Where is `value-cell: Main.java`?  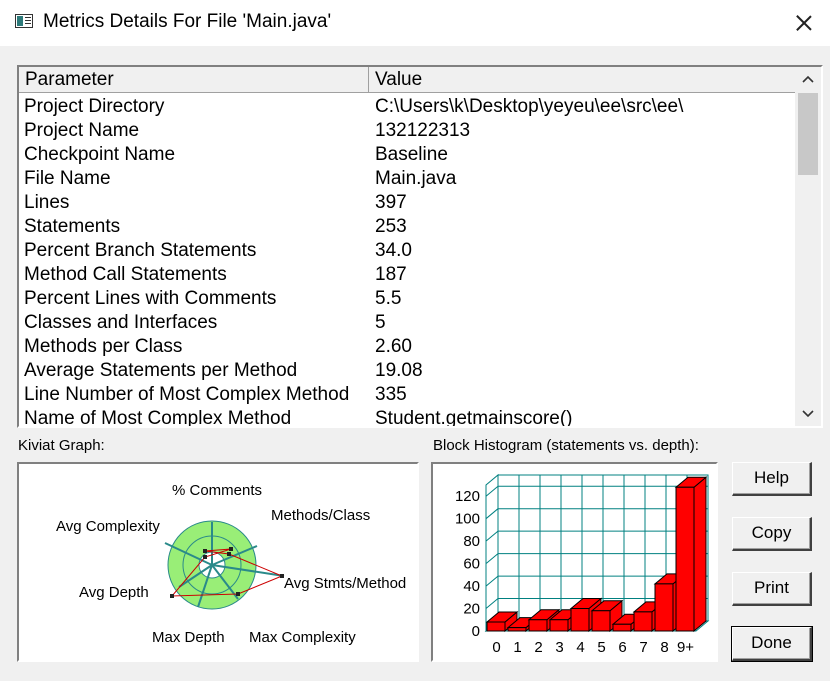
value-cell: Main.java is located at coordinates (416, 178).